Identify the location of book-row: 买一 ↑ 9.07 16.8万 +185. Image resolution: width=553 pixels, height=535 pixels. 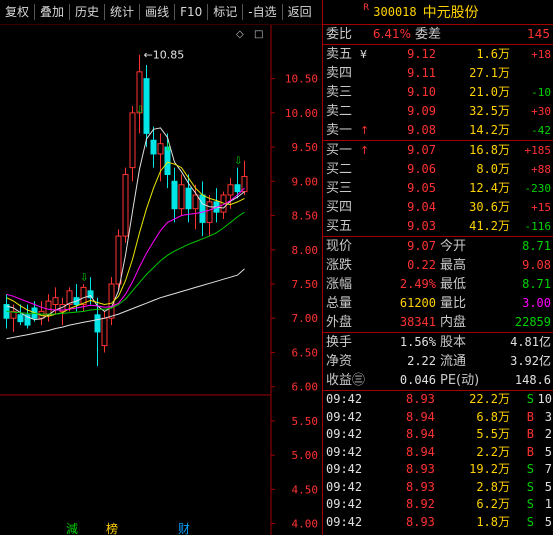
(438, 150).